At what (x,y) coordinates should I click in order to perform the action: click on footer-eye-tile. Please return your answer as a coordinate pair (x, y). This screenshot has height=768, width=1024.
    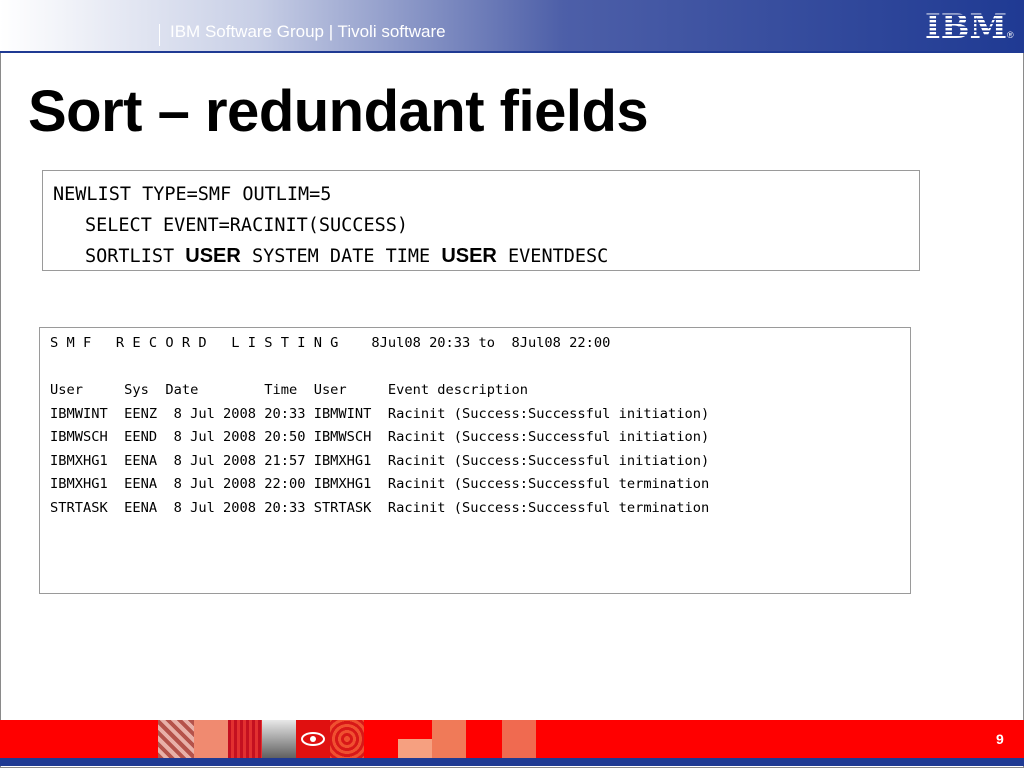
    Looking at the image, I should click on (313, 739).